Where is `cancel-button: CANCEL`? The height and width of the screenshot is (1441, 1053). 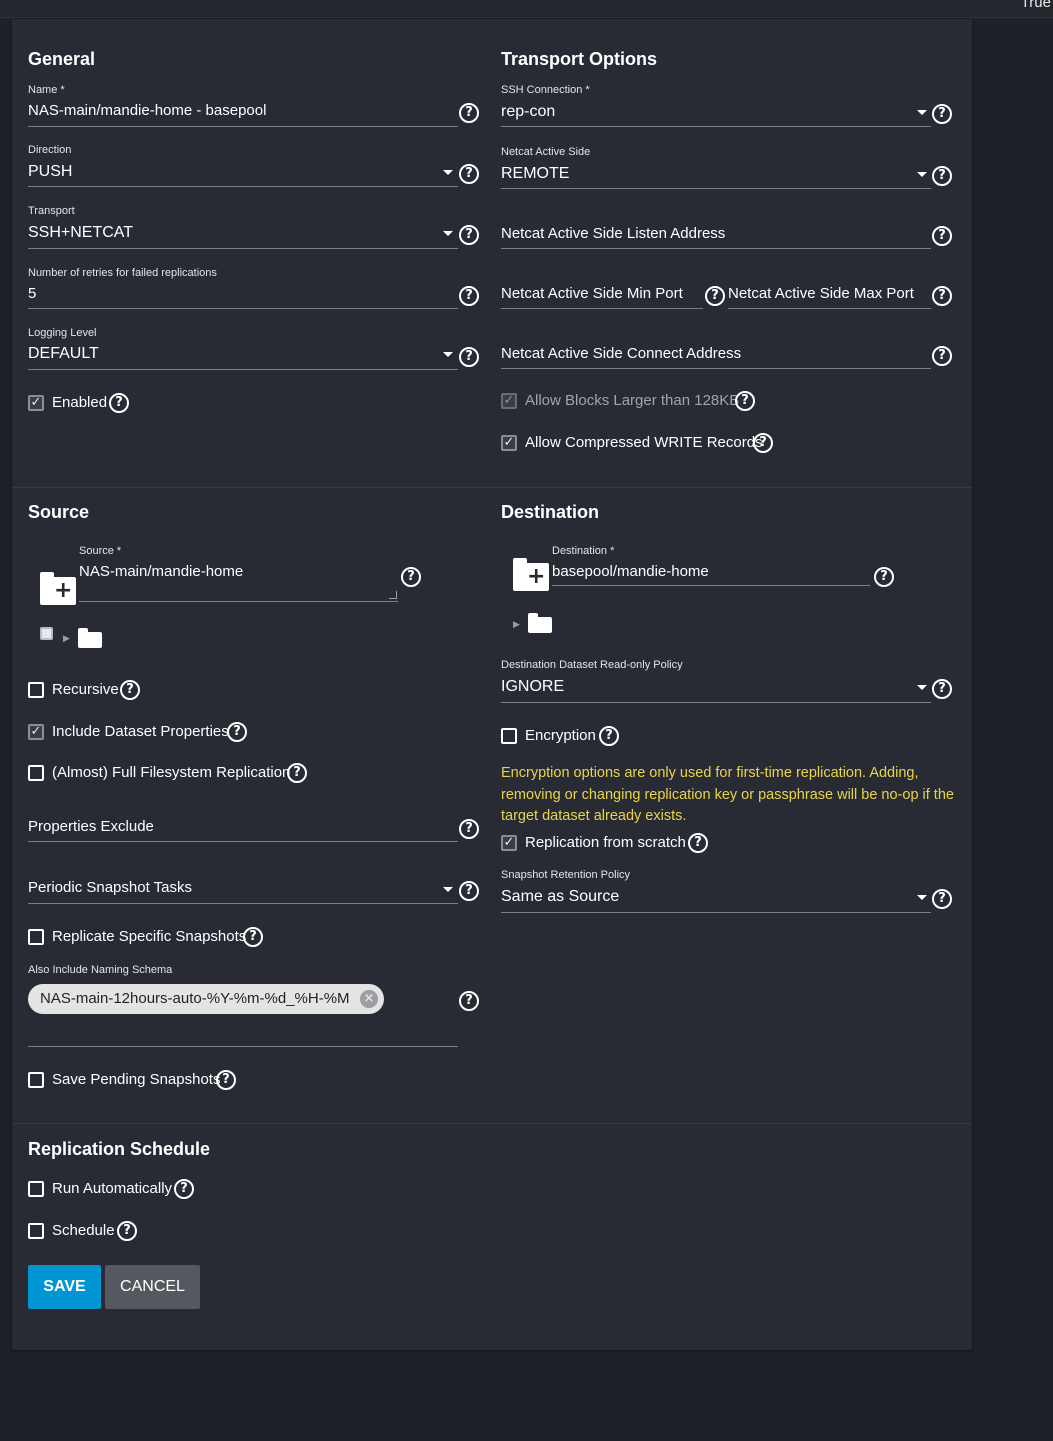 cancel-button: CANCEL is located at coordinates (152, 1287).